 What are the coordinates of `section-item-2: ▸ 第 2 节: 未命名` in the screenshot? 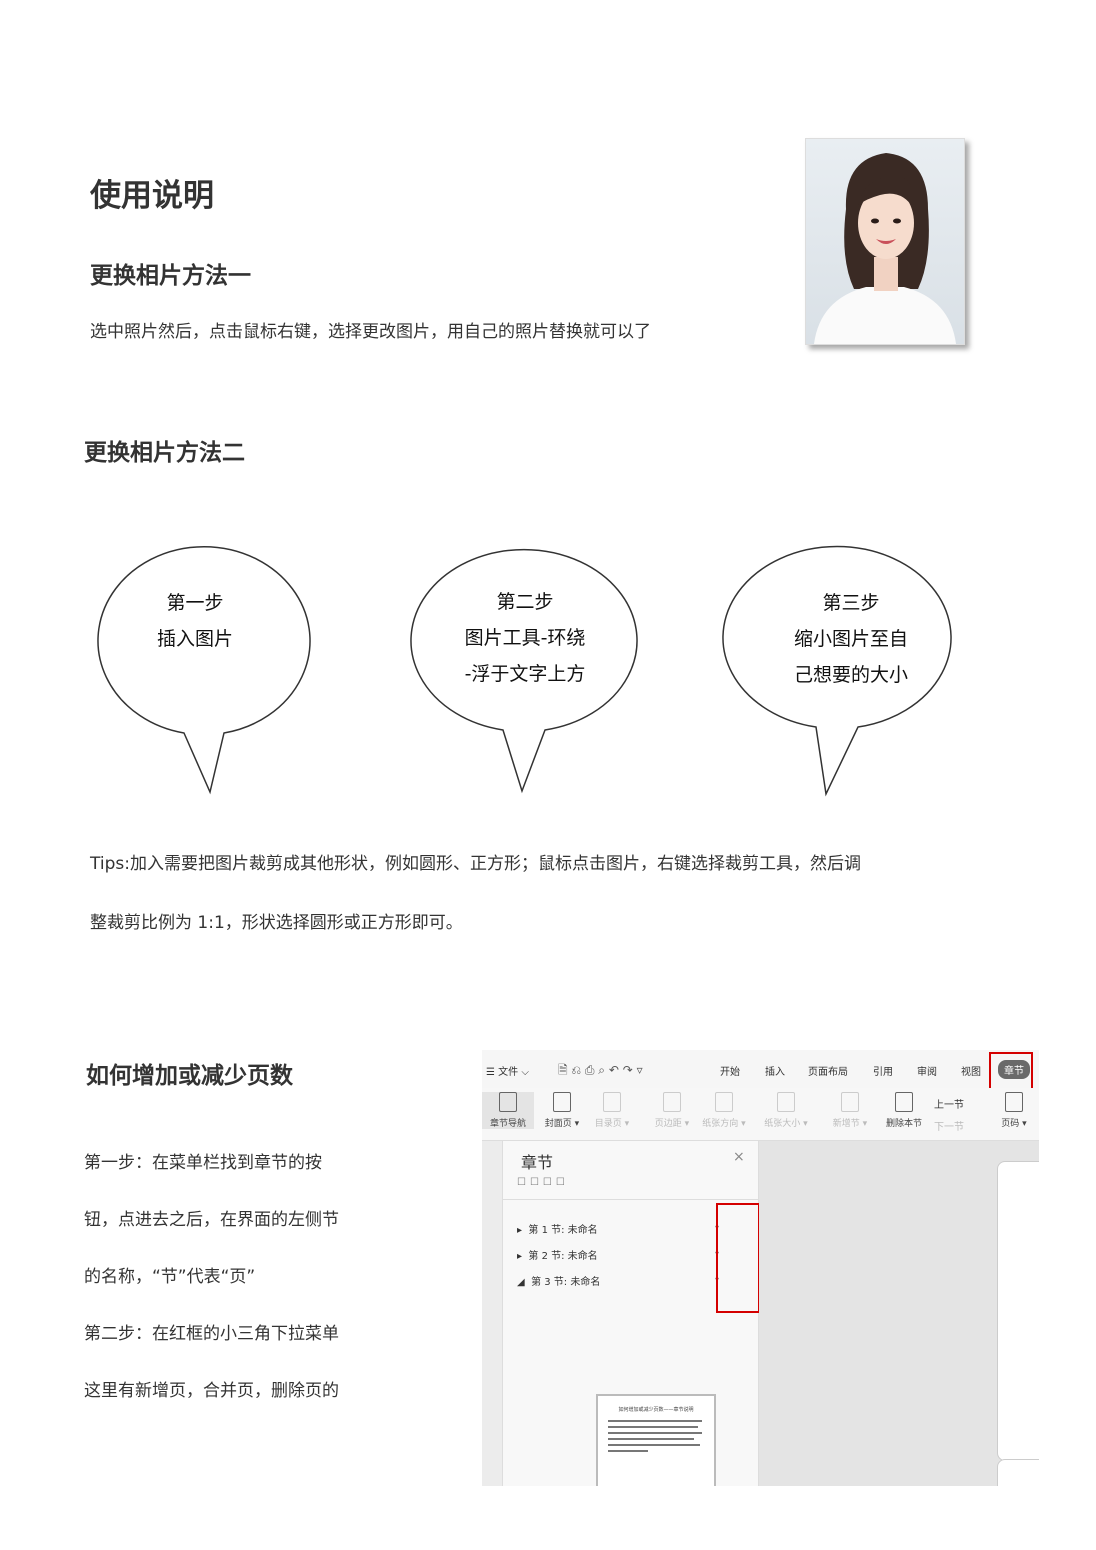 It's located at (557, 1254).